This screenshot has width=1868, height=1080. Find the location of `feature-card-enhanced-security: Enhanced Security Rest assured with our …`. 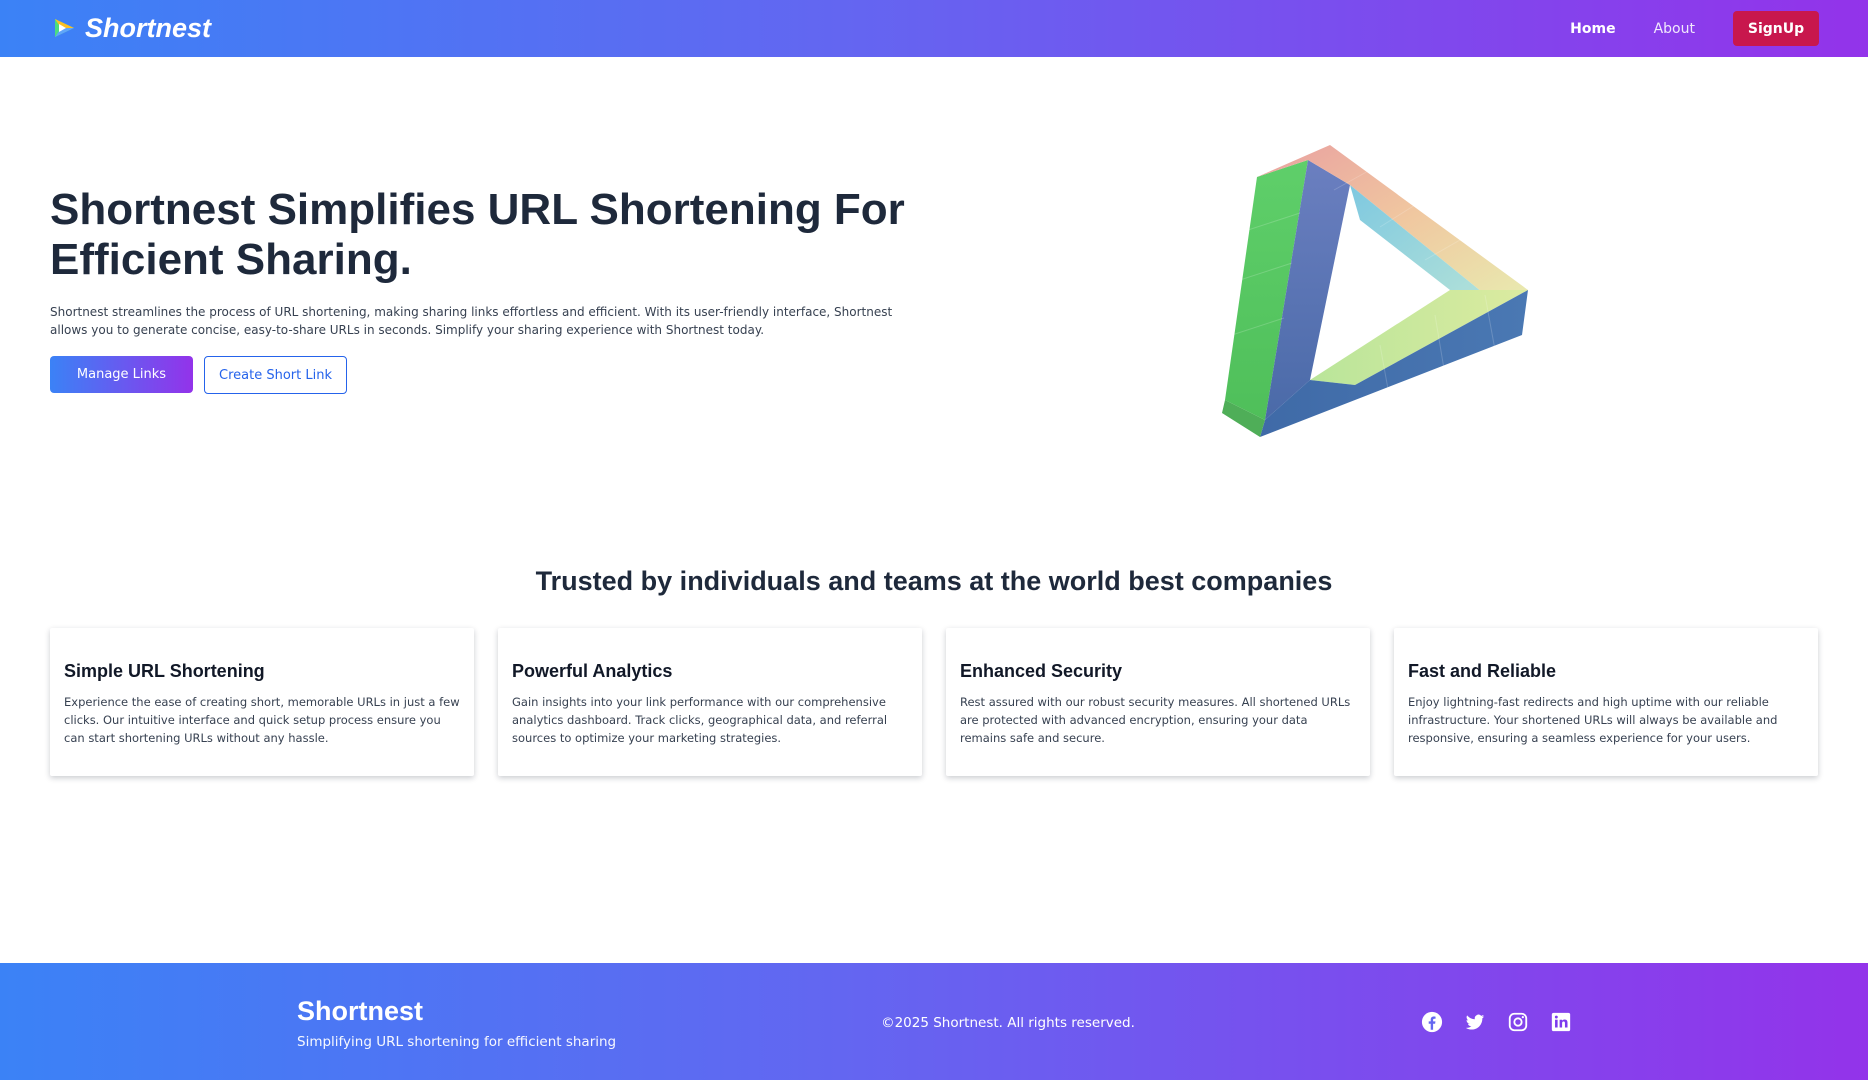

feature-card-enhanced-security: Enhanced Security Rest assured with our … is located at coordinates (1158, 702).